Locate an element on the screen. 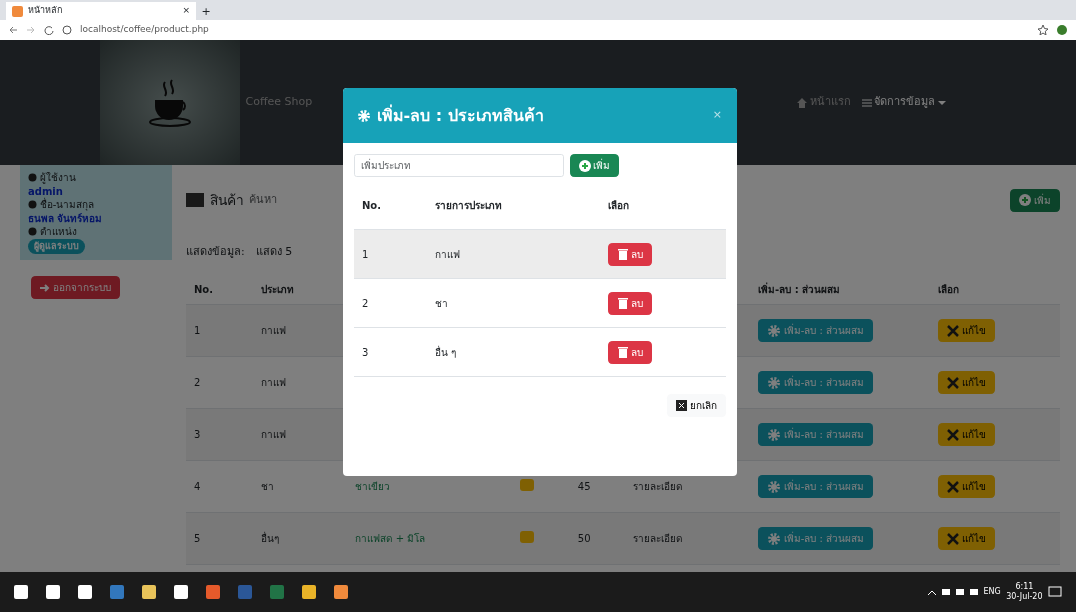 Image resolution: width=1076 pixels, height=612 pixels. clock-date: 30-Jul-20 is located at coordinates (1024, 597).